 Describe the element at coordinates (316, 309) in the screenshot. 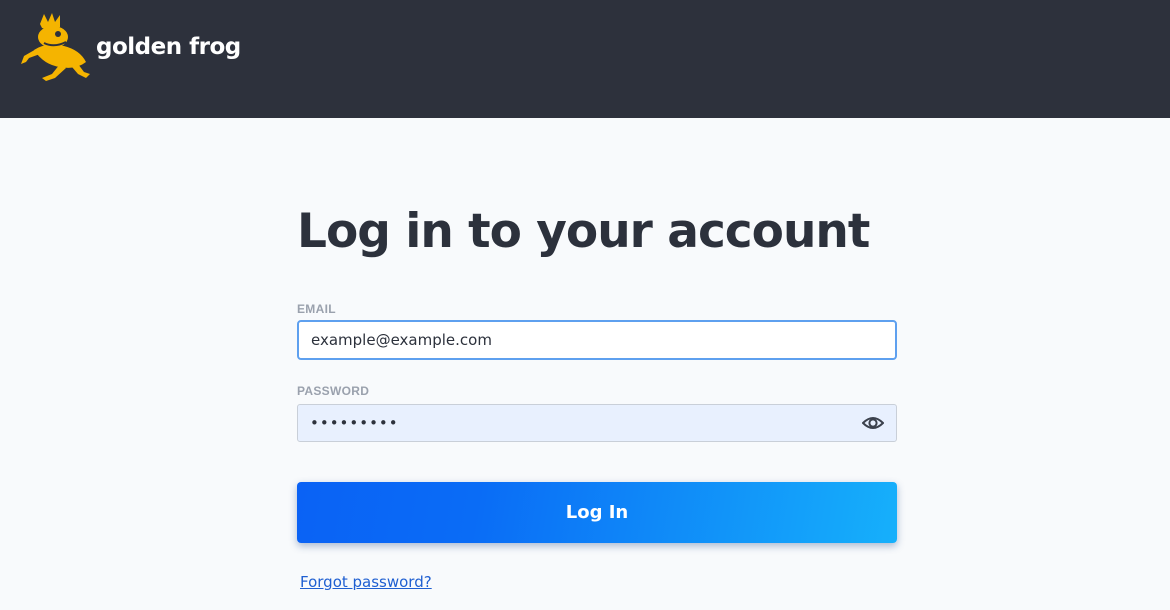

I see `email-label: EMAIL` at that location.